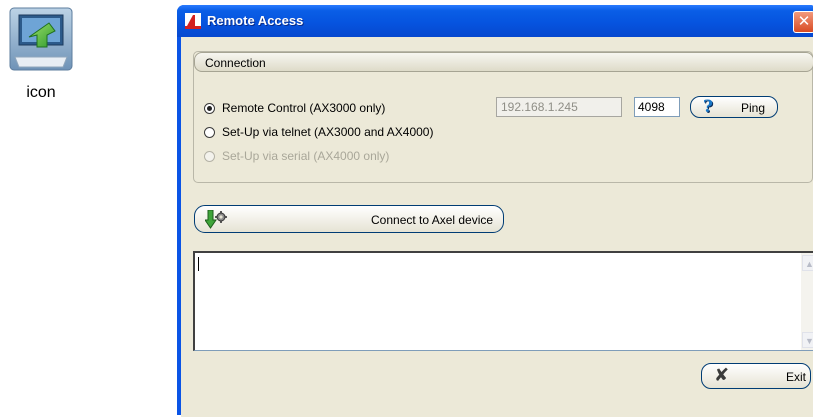 The width and height of the screenshot is (813, 417). Describe the element at coordinates (349, 219) in the screenshot. I see `connect-button: Connect to Axel device` at that location.